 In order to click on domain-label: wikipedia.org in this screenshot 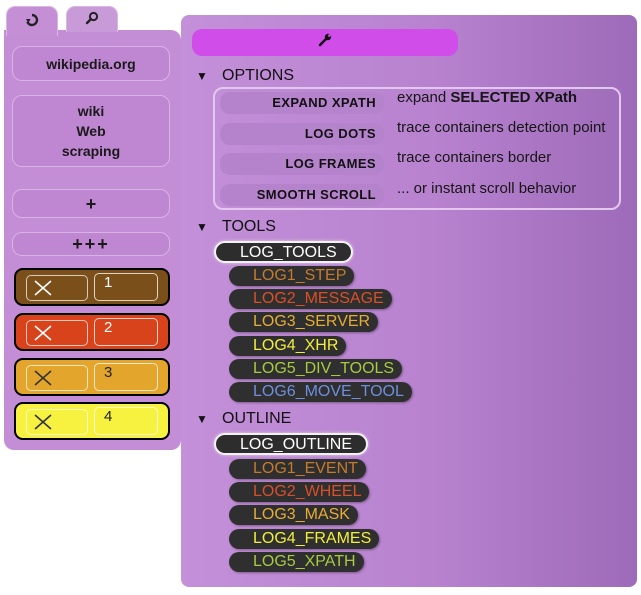, I will do `click(91, 63)`.